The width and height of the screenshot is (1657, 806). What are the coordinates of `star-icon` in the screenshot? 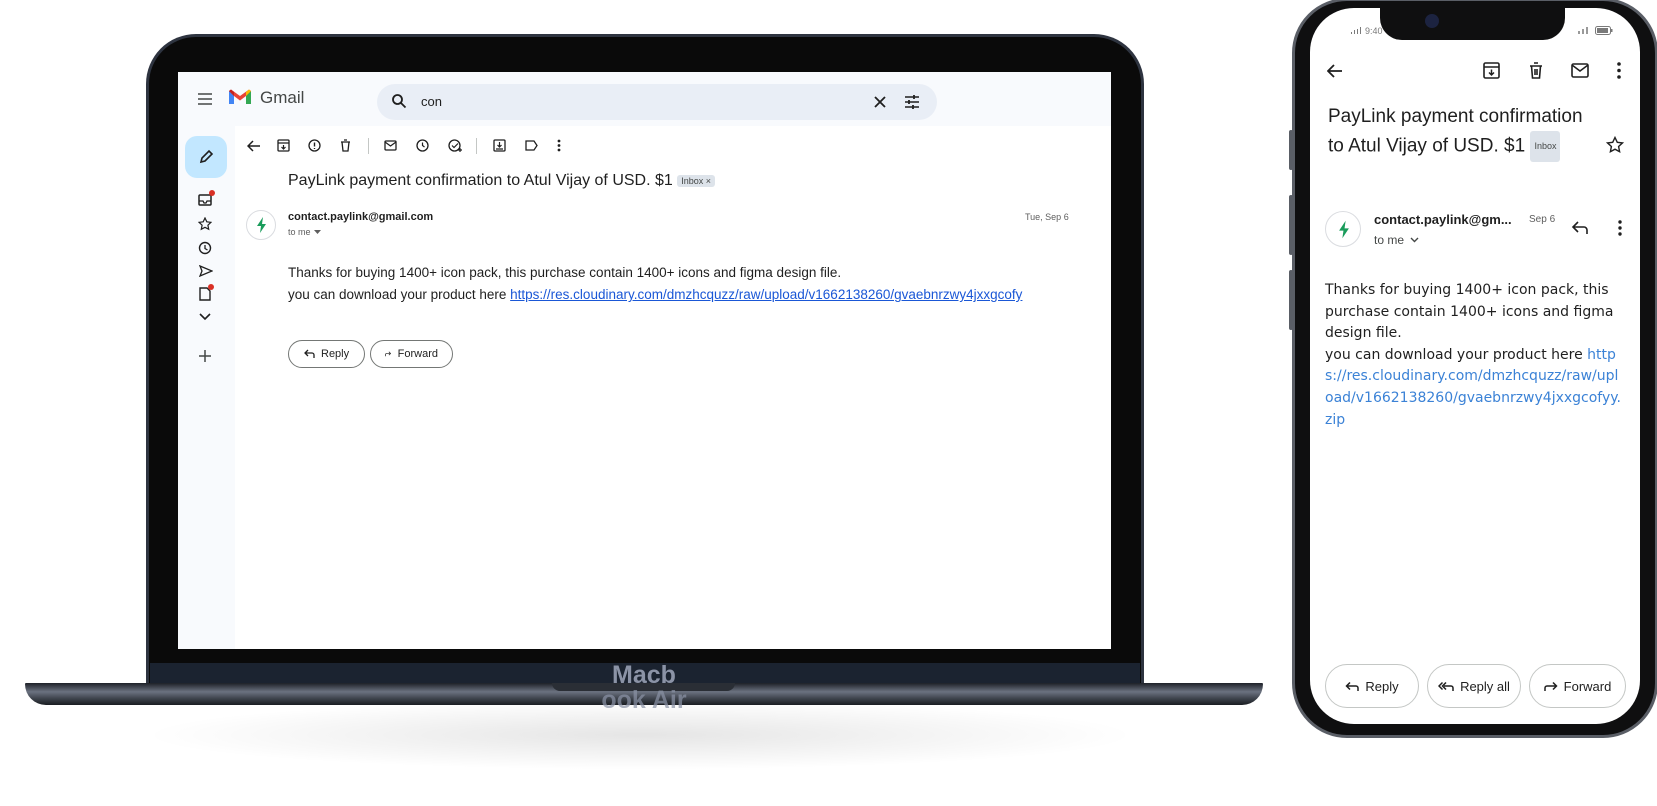 It's located at (1615, 145).